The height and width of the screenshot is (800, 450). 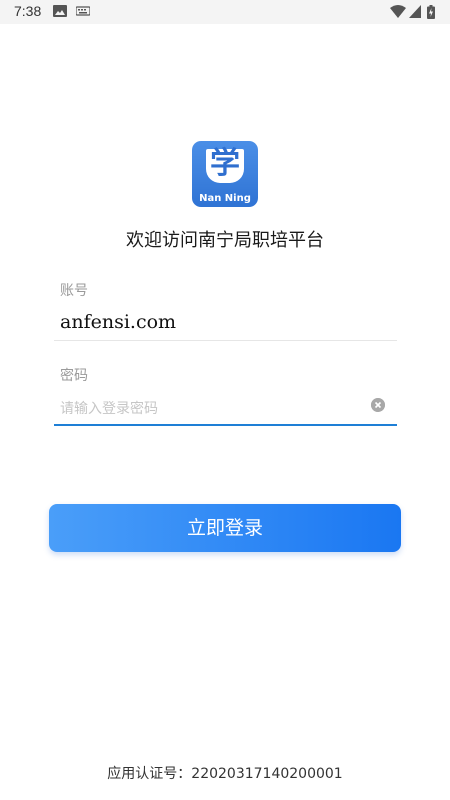 I want to click on status-bar: 7:38, so click(x=225, y=12).